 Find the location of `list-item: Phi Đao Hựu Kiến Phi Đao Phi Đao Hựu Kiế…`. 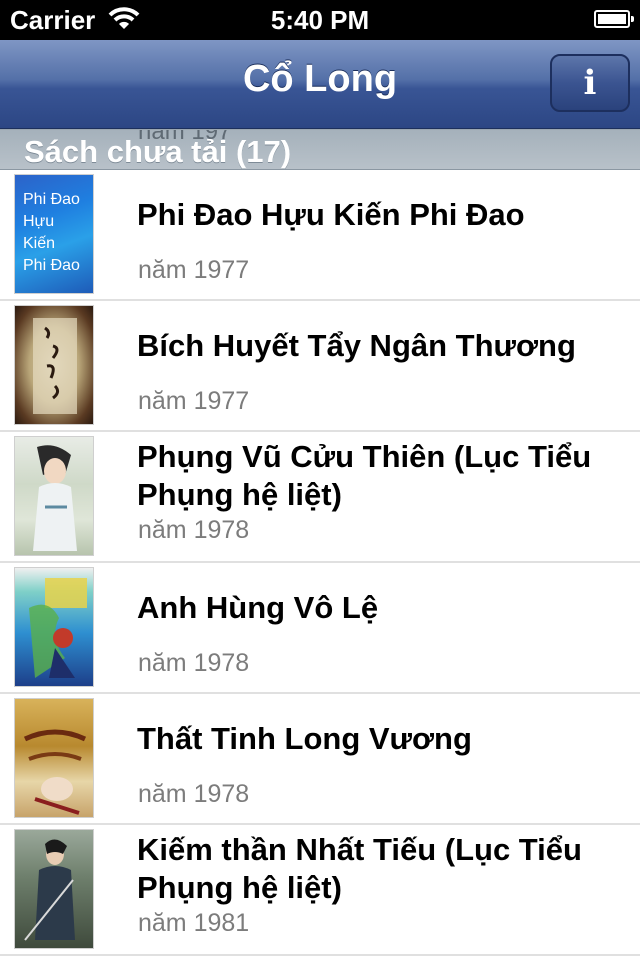

list-item: Phi Đao Hựu Kiến Phi Đao Phi Đao Hựu Kiế… is located at coordinates (320, 235).